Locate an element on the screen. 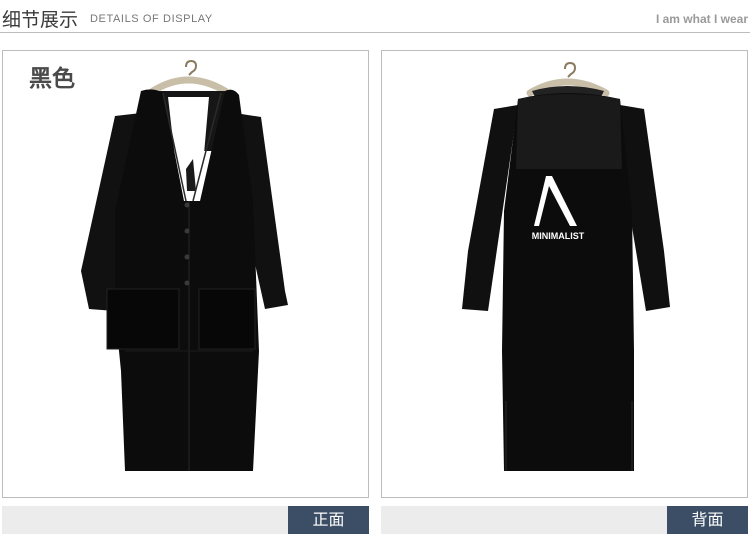 This screenshot has height=551, width=750. back-caption: 背面 is located at coordinates (707, 520).